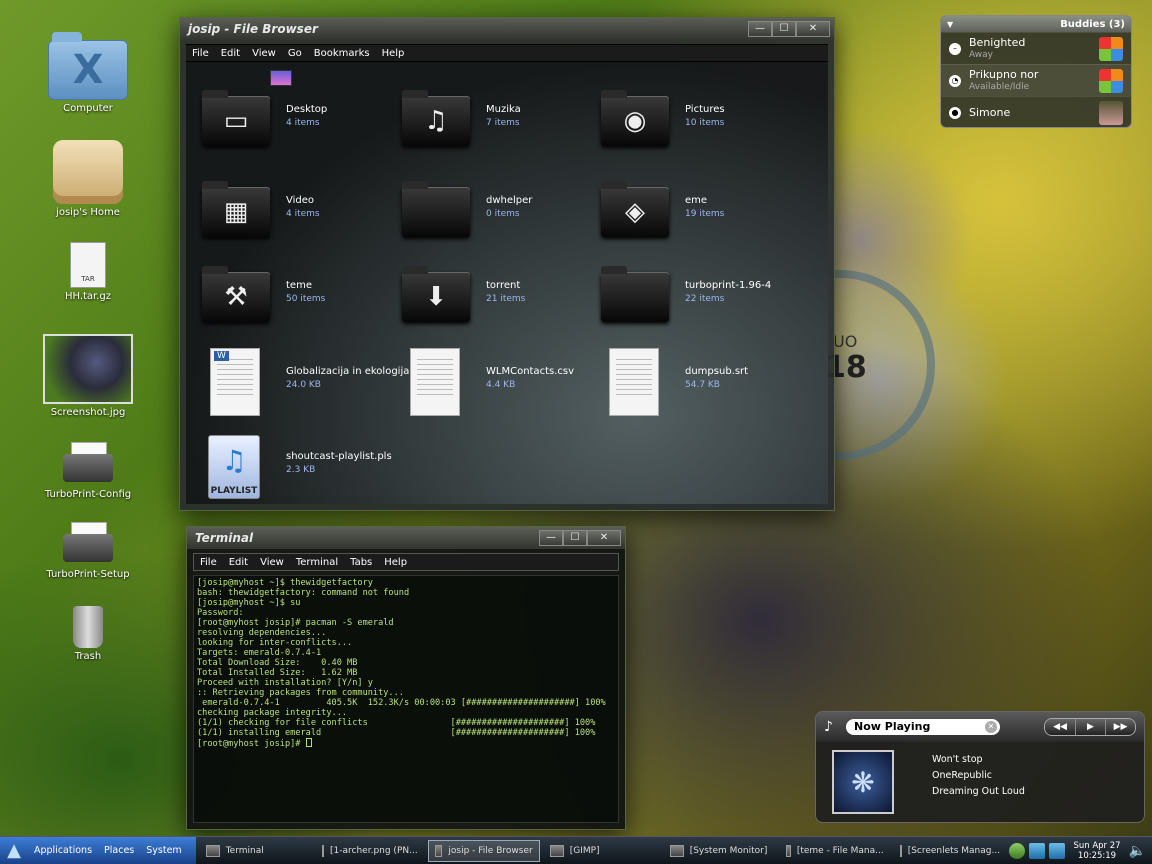  I want to click on menu-bookmarks: Bookmarks, so click(342, 53).